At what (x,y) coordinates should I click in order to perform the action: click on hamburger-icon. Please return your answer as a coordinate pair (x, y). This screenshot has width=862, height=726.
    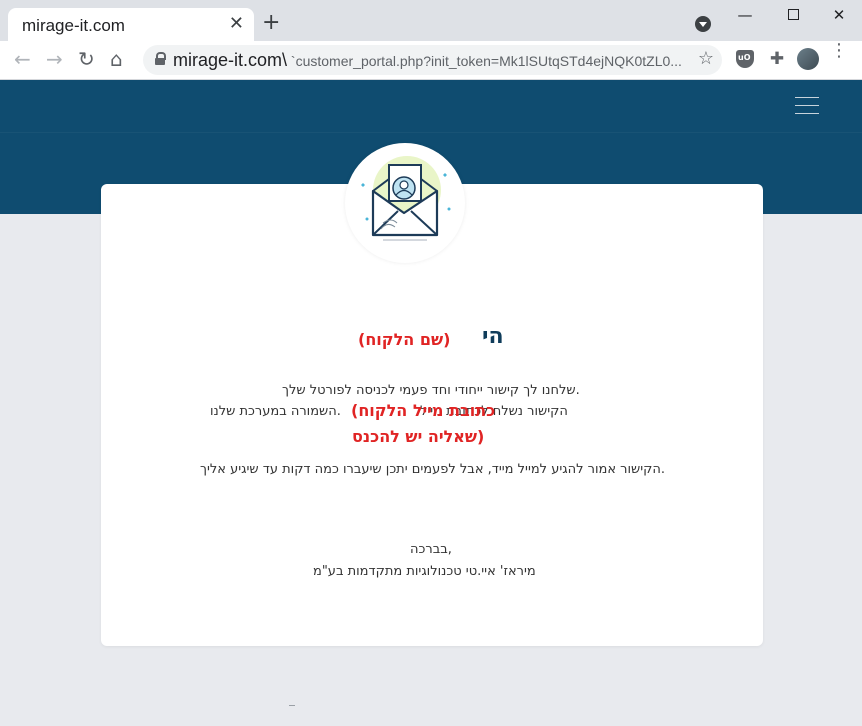
    Looking at the image, I should click on (807, 106).